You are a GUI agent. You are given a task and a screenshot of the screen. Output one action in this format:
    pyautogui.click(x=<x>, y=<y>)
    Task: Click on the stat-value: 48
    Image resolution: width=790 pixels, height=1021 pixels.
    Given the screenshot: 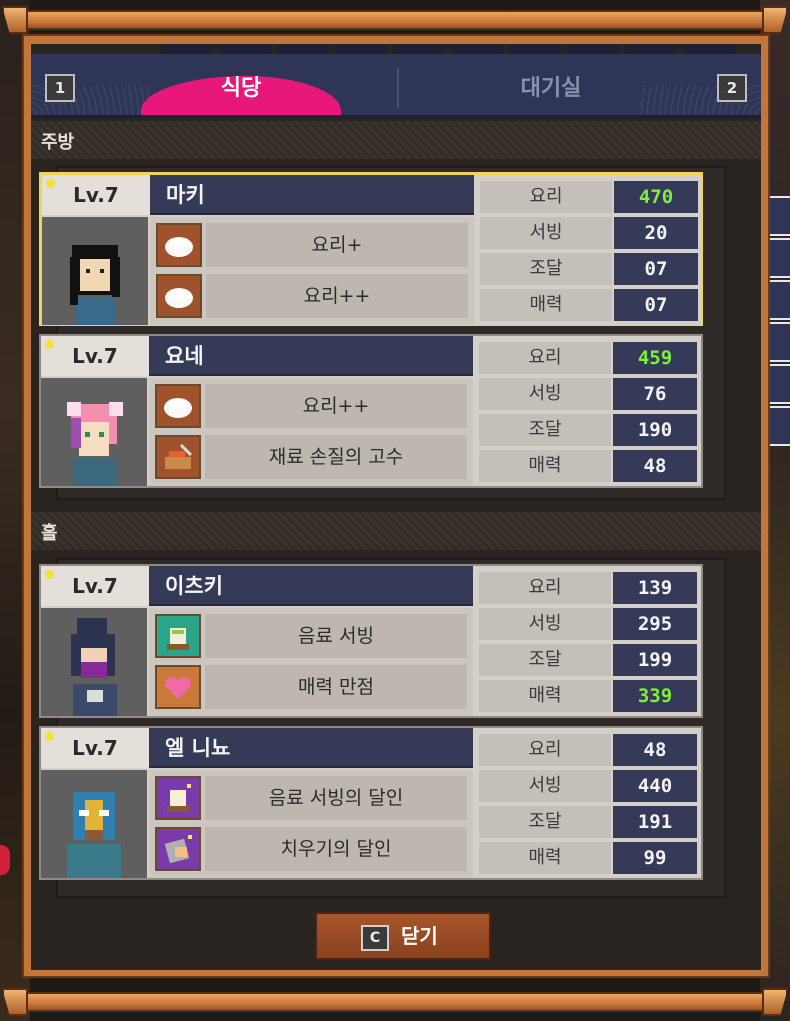 What is the action you would take?
    pyautogui.click(x=655, y=750)
    